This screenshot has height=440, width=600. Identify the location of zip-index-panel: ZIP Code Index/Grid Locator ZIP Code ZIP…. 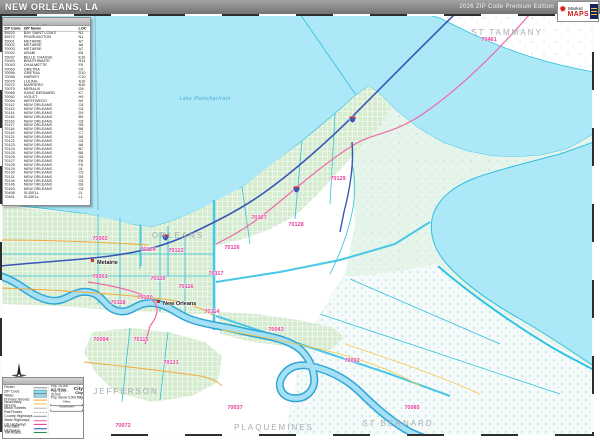
(46, 111).